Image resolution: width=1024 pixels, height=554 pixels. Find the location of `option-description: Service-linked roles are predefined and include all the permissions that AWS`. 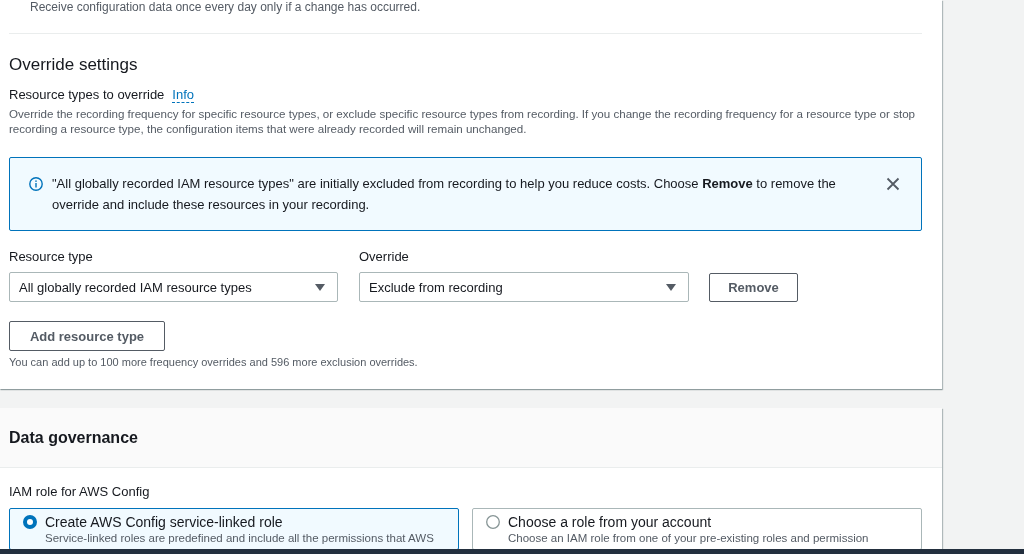

option-description: Service-linked roles are predefined and include all the permissions that AWS is located at coordinates (240, 538).